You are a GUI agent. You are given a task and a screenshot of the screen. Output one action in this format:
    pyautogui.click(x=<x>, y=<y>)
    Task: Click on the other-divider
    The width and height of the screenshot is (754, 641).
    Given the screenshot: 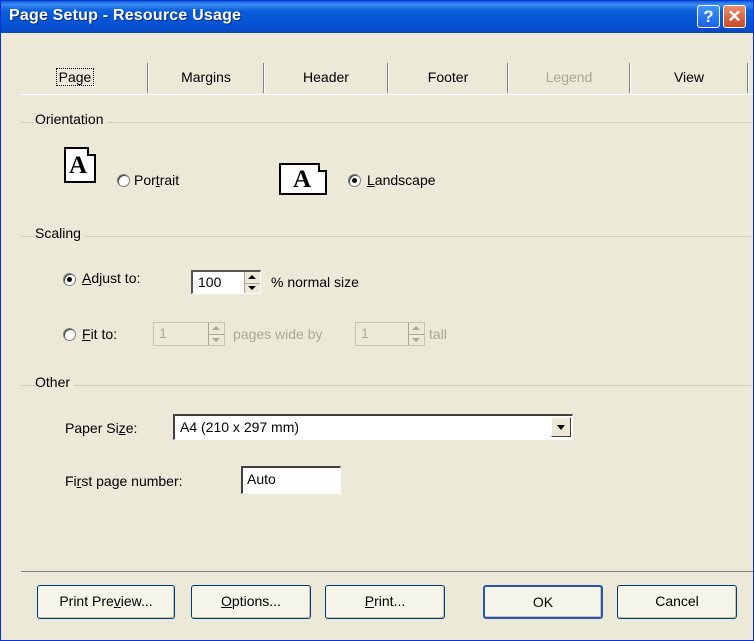 What is the action you would take?
    pyautogui.click(x=386, y=385)
    